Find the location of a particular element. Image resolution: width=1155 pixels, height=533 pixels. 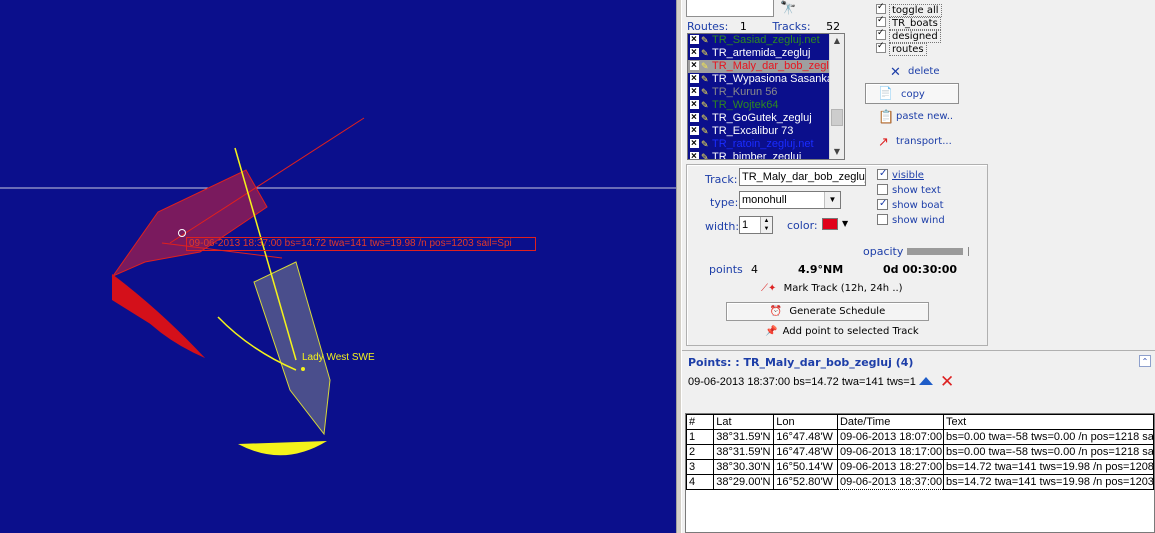

search-input is located at coordinates (730, 8).